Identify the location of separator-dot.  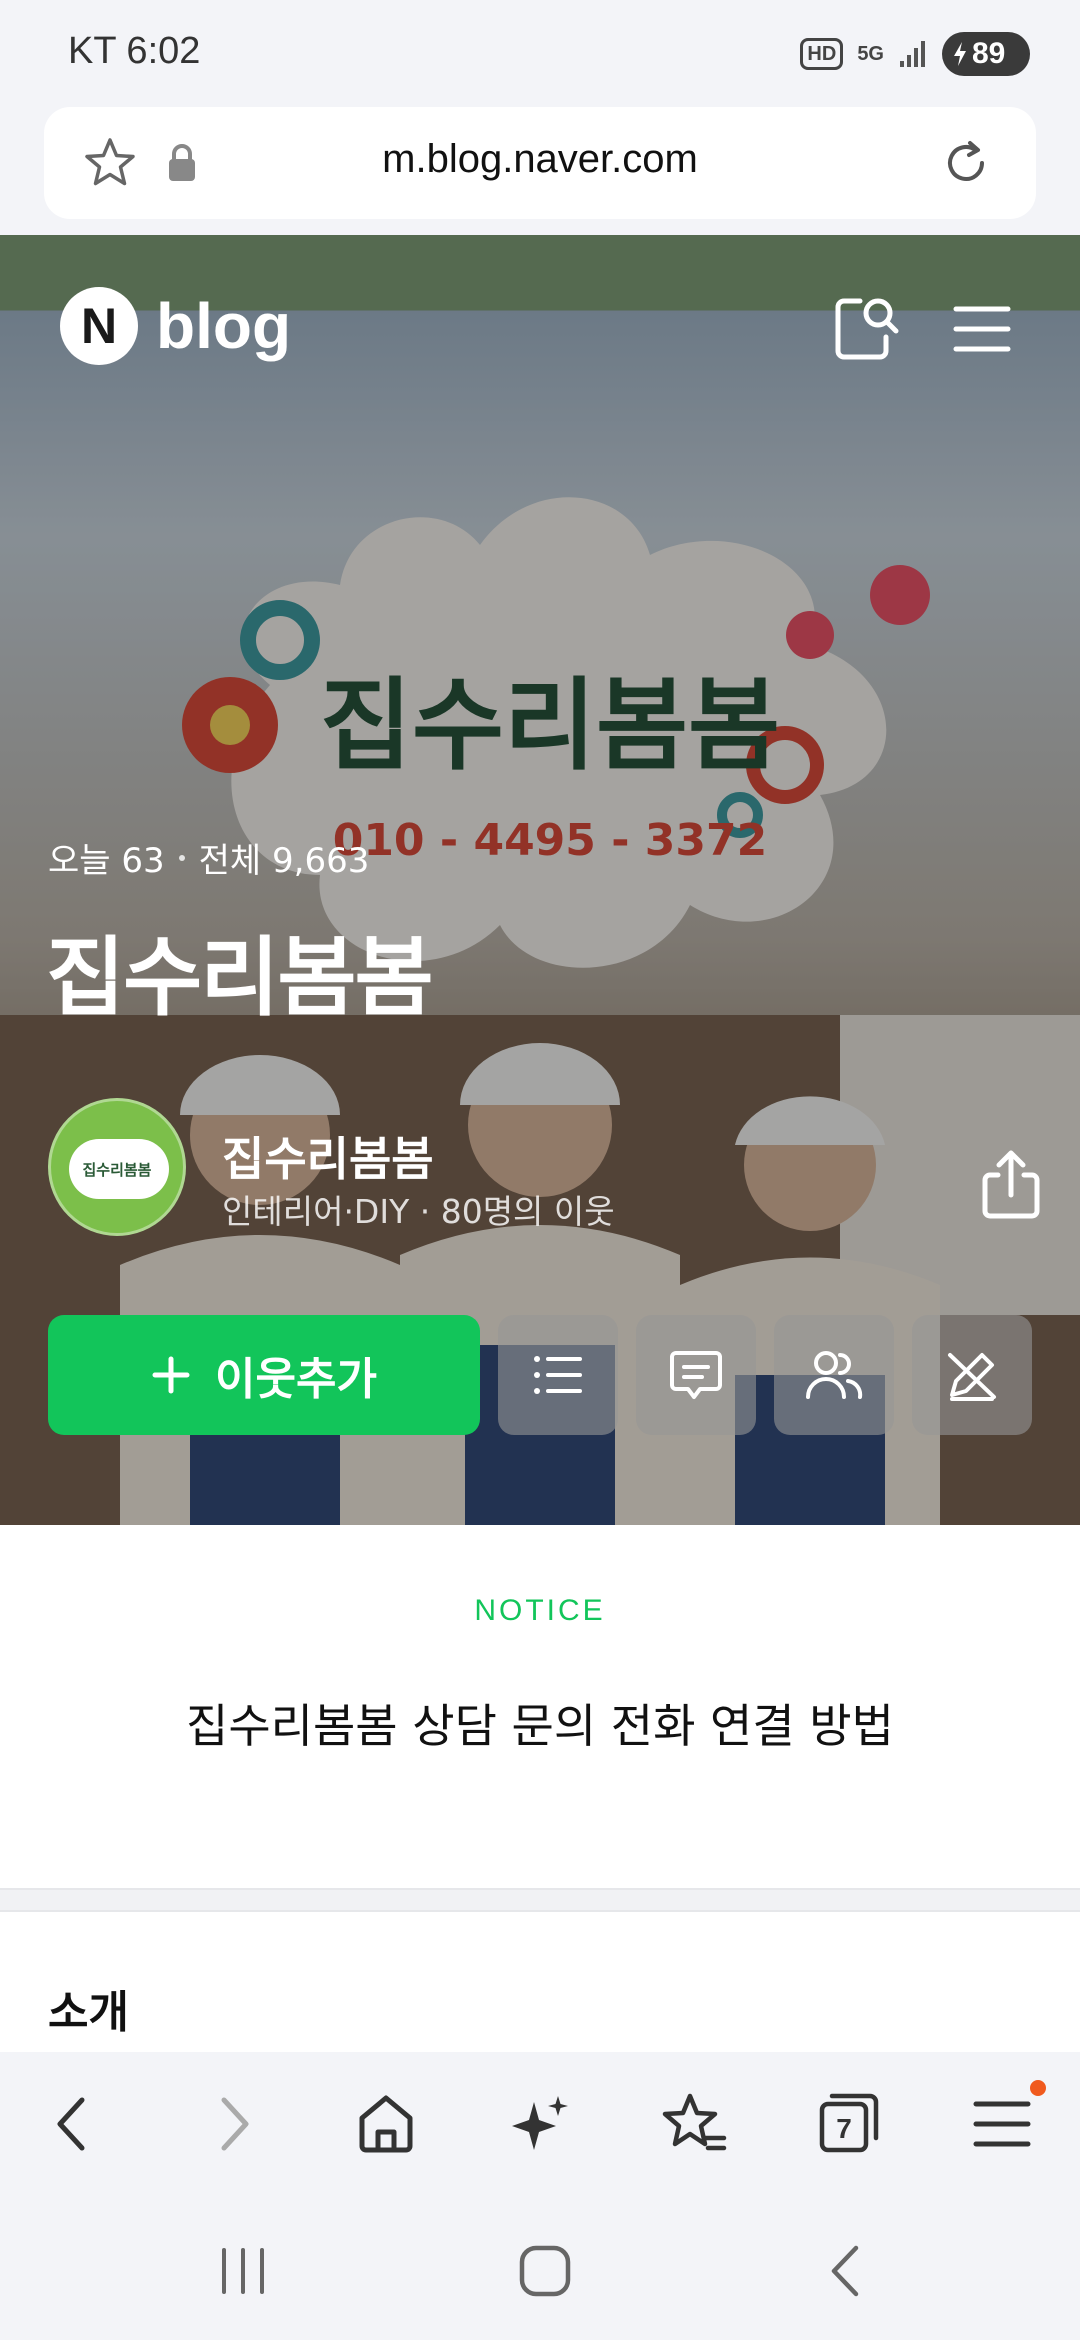
(181, 857).